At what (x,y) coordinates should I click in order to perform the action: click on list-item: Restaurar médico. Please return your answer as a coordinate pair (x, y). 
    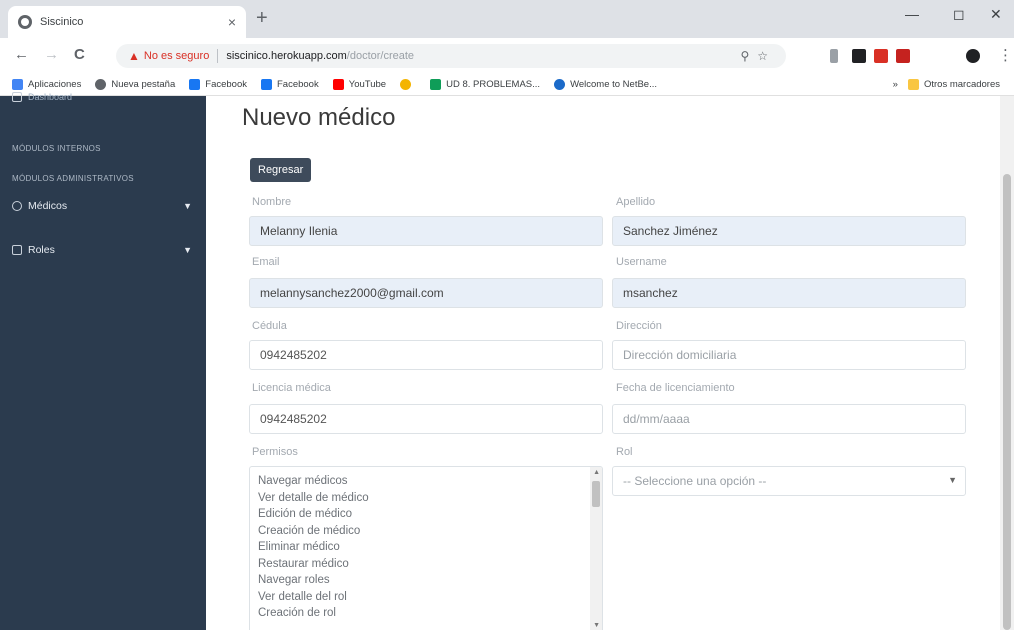
    Looking at the image, I should click on (426, 564).